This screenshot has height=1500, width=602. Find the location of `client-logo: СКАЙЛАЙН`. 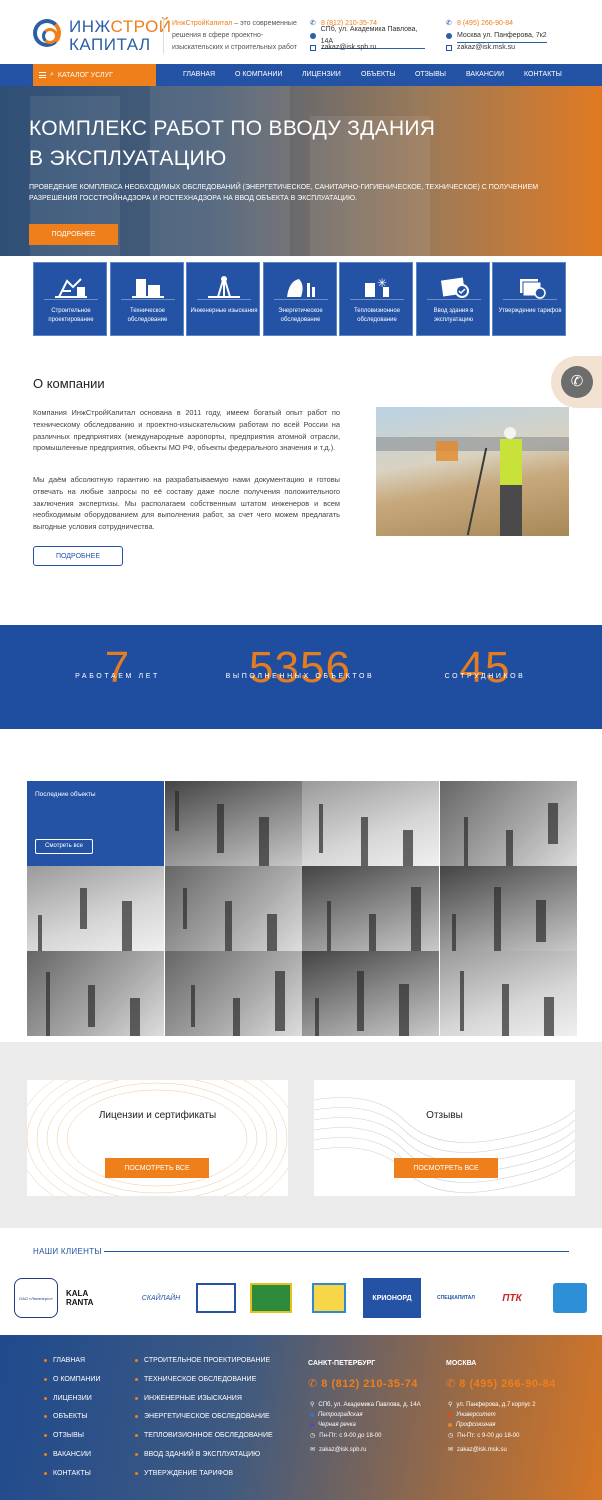

client-logo: СКАЙЛАЙН is located at coordinates (161, 1298).